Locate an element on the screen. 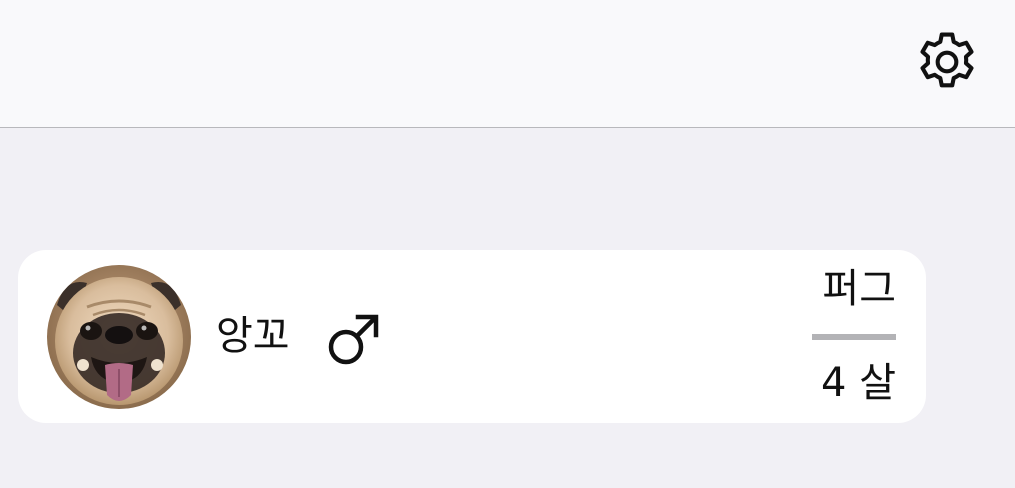 The image size is (1015, 488). pug-photo is located at coordinates (119, 337).